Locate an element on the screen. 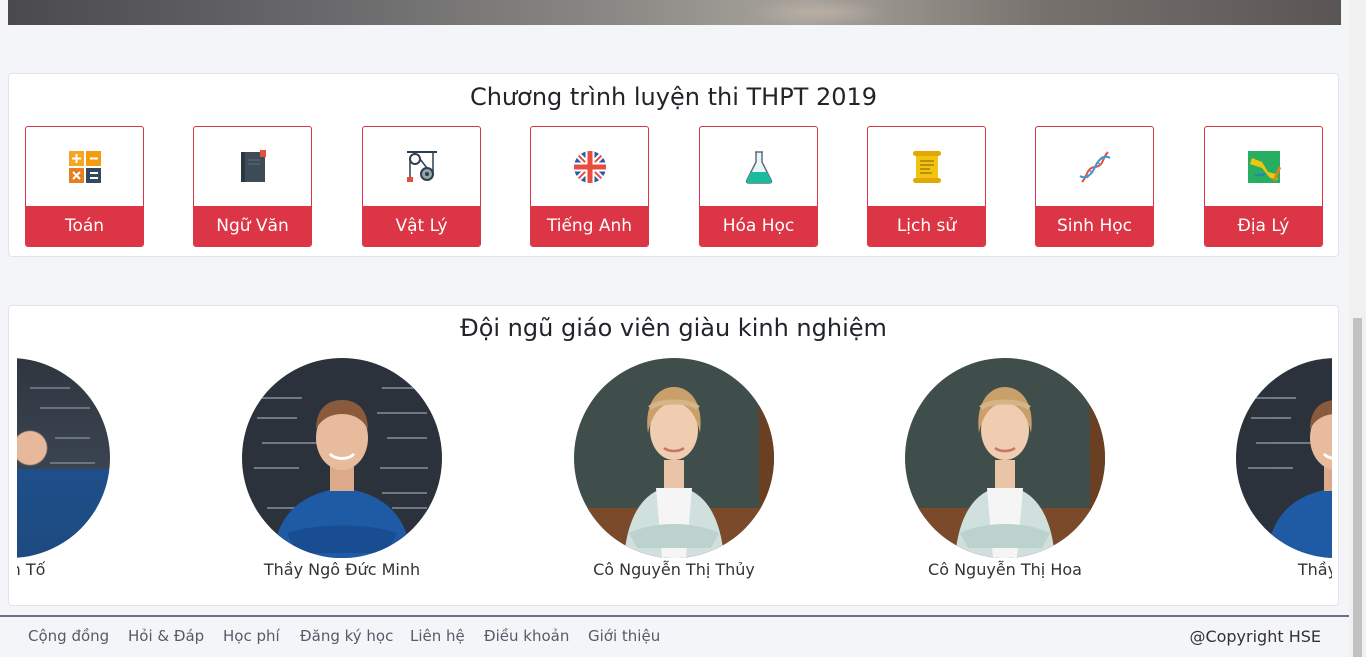  footer-link-lien-he: Liên hệ is located at coordinates (437, 636).